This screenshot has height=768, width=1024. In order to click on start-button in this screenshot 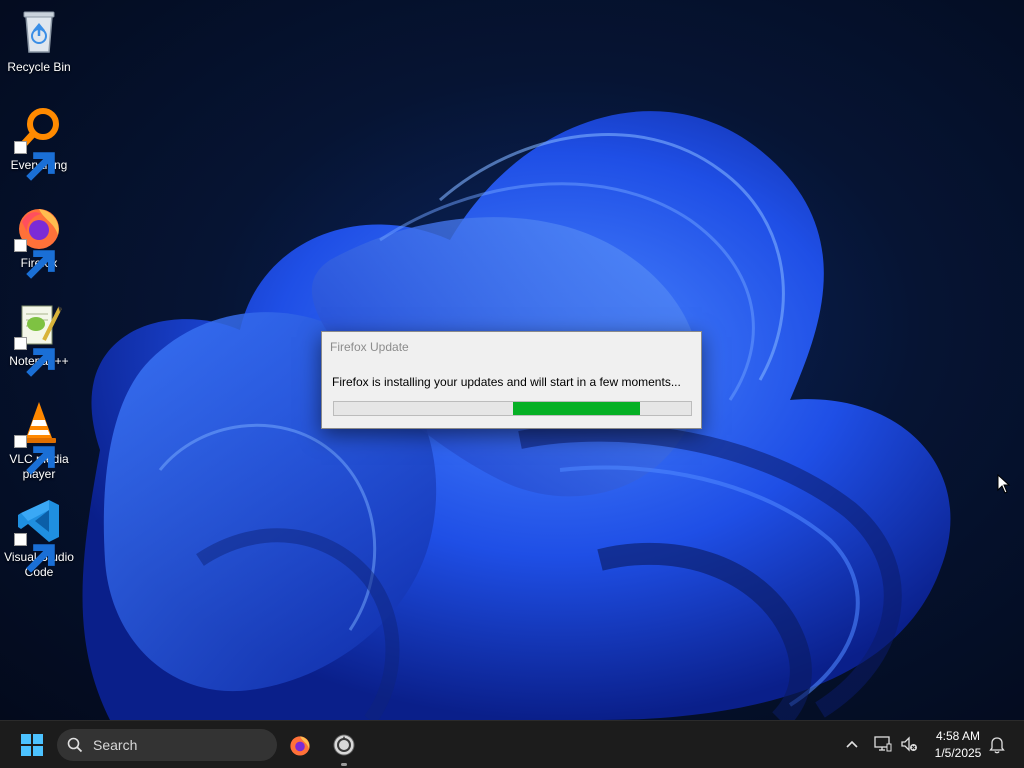, I will do `click(32, 745)`.